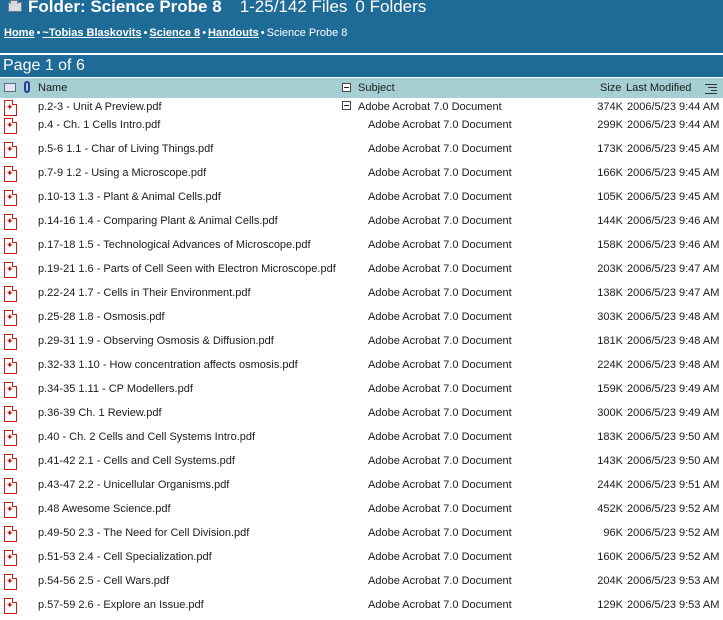  What do you see at coordinates (125, 149) in the screenshot?
I see `file-name-link: p.5-6 1.1 - Char of Living Things.pdf` at bounding box center [125, 149].